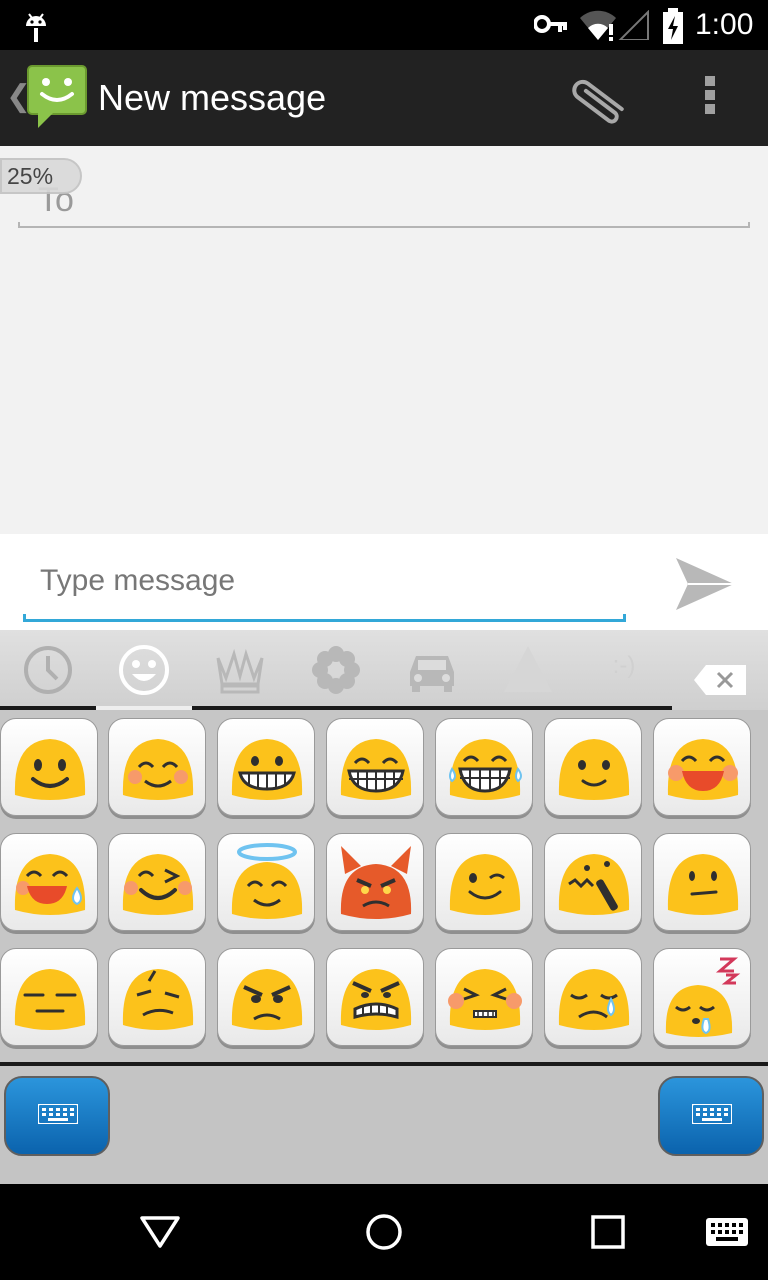 Image resolution: width=768 pixels, height=1280 pixels. Describe the element at coordinates (266, 997) in the screenshot. I see `emoji-angry-face` at that location.